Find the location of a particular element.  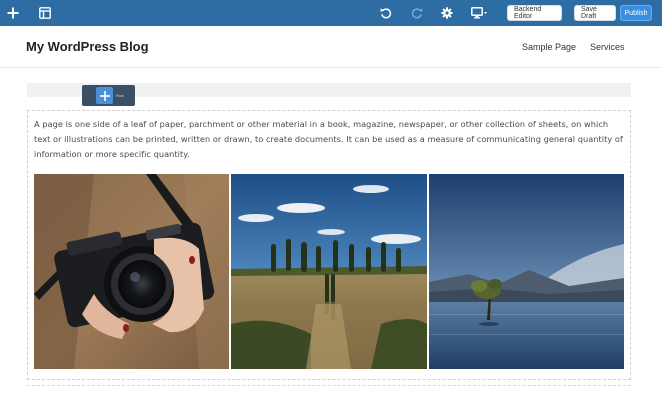

monitor-icon is located at coordinates (478, 13).